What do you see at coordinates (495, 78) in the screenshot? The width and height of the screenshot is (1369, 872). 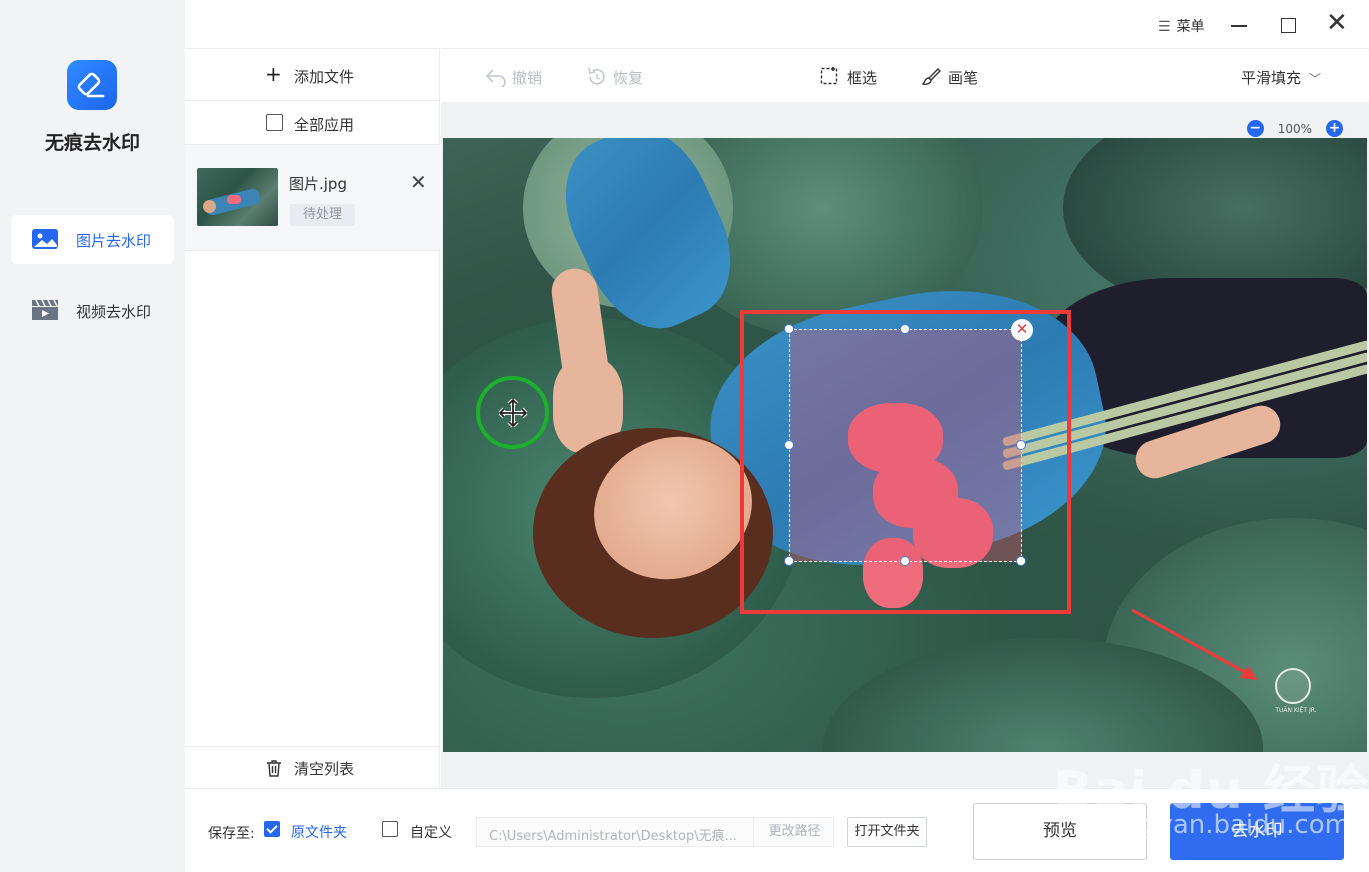 I see `undo-icon` at bounding box center [495, 78].